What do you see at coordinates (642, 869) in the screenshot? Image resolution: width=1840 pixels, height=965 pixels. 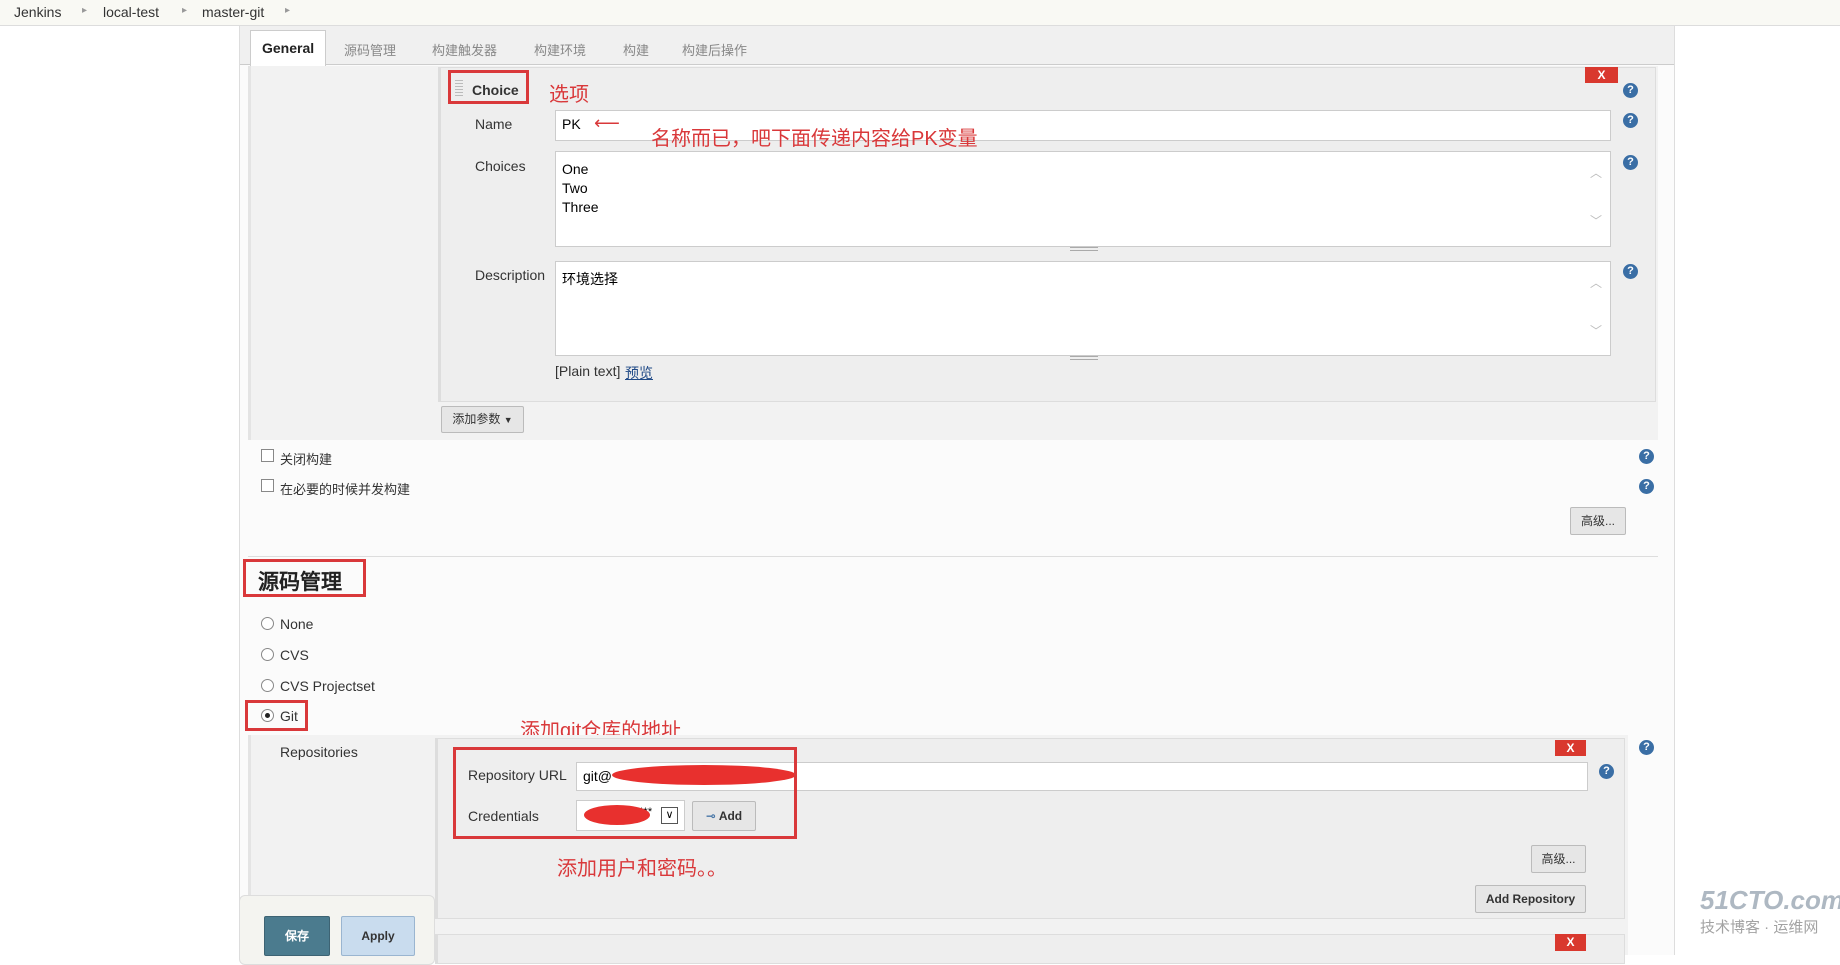 I see `annotation-credentials: 添加用户和密码。。` at bounding box center [642, 869].